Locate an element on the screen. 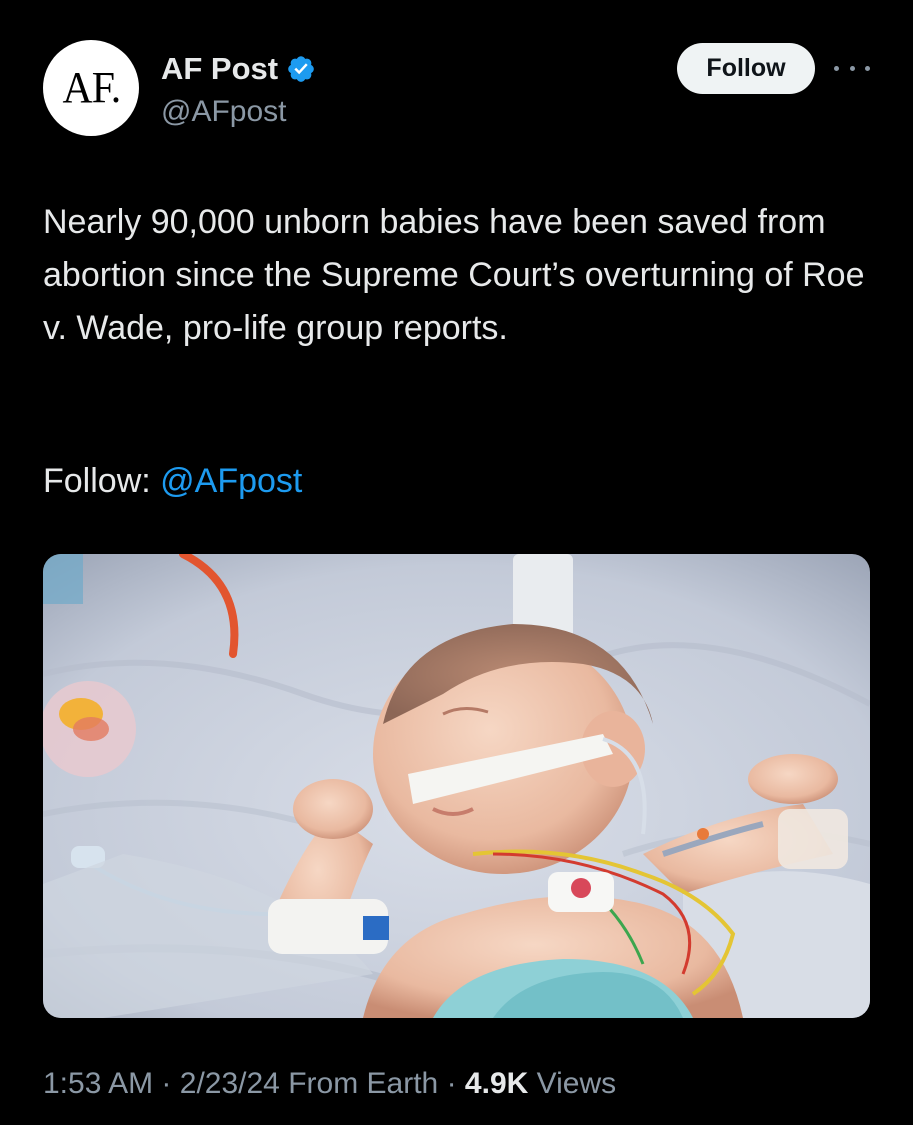 This screenshot has height=1125, width=913. follow-button: Follow is located at coordinates (746, 68).